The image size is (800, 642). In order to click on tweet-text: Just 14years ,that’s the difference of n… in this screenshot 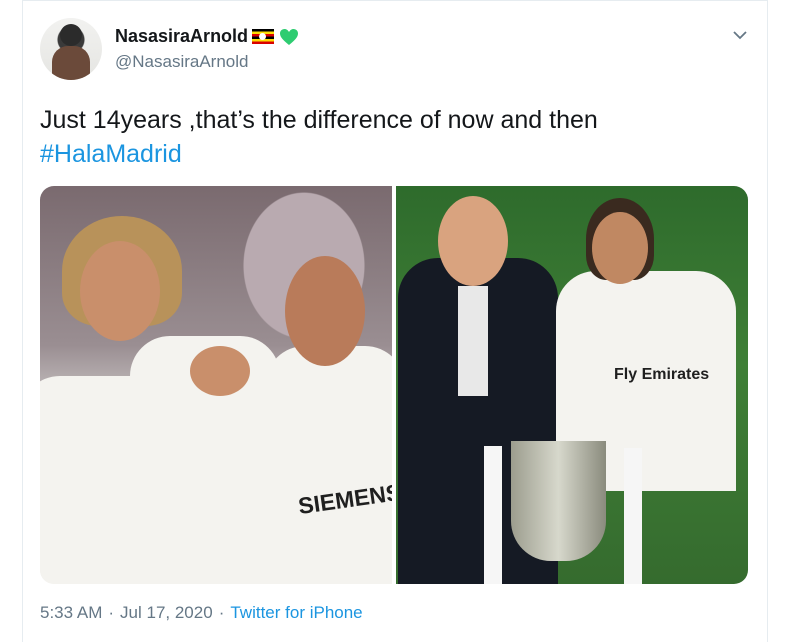, I will do `click(390, 137)`.